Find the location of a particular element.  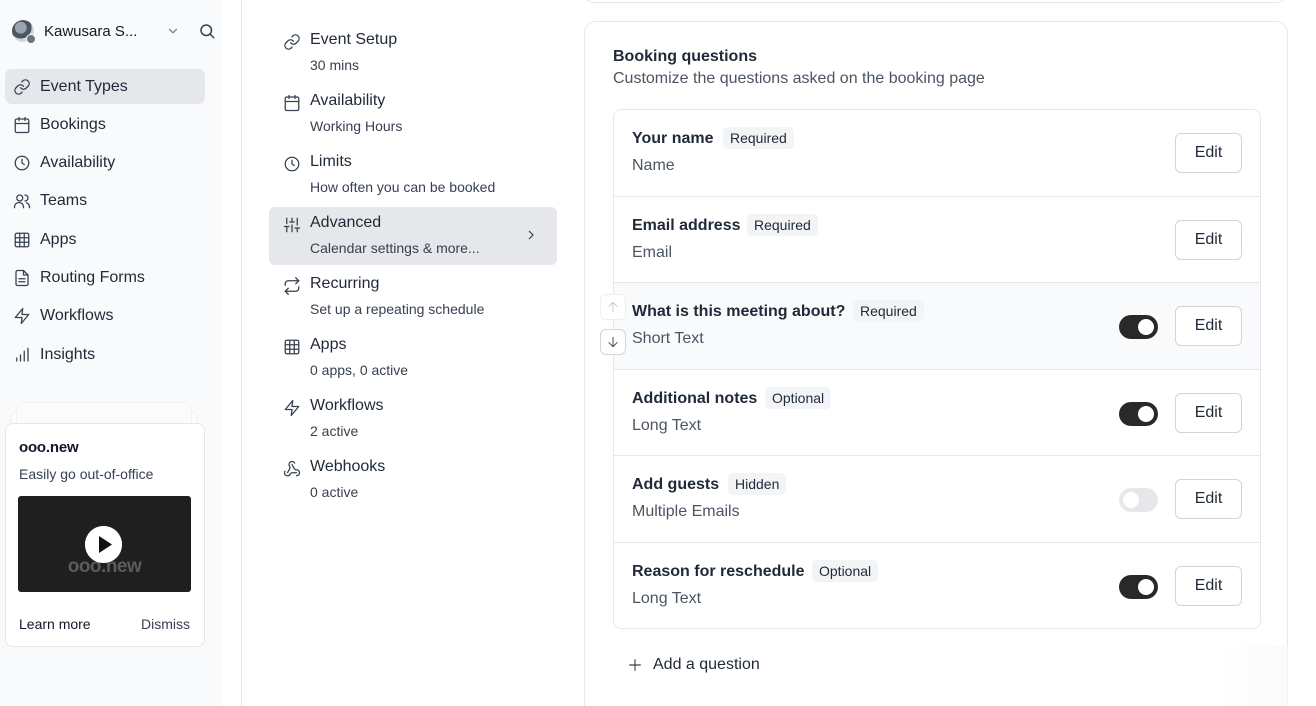

avatar is located at coordinates (24, 32).